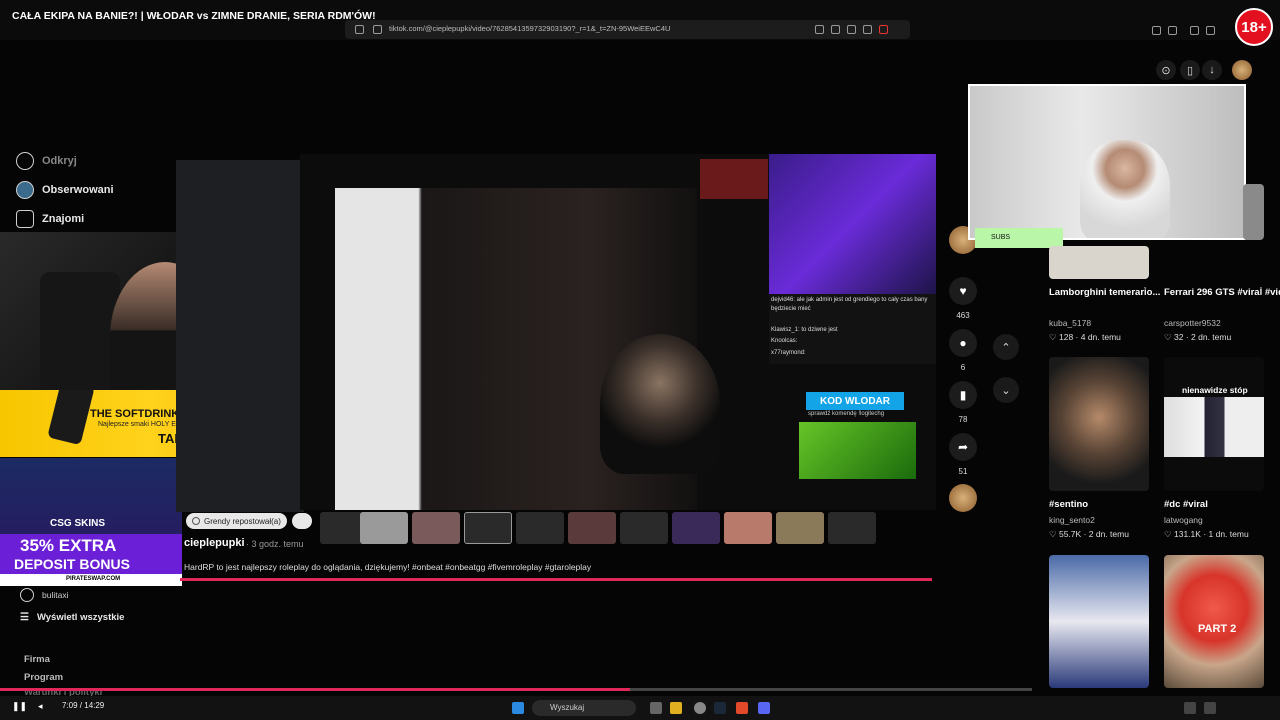 The height and width of the screenshot is (720, 1280). Describe the element at coordinates (819, 29) in the screenshot. I see `translate-icon` at that location.